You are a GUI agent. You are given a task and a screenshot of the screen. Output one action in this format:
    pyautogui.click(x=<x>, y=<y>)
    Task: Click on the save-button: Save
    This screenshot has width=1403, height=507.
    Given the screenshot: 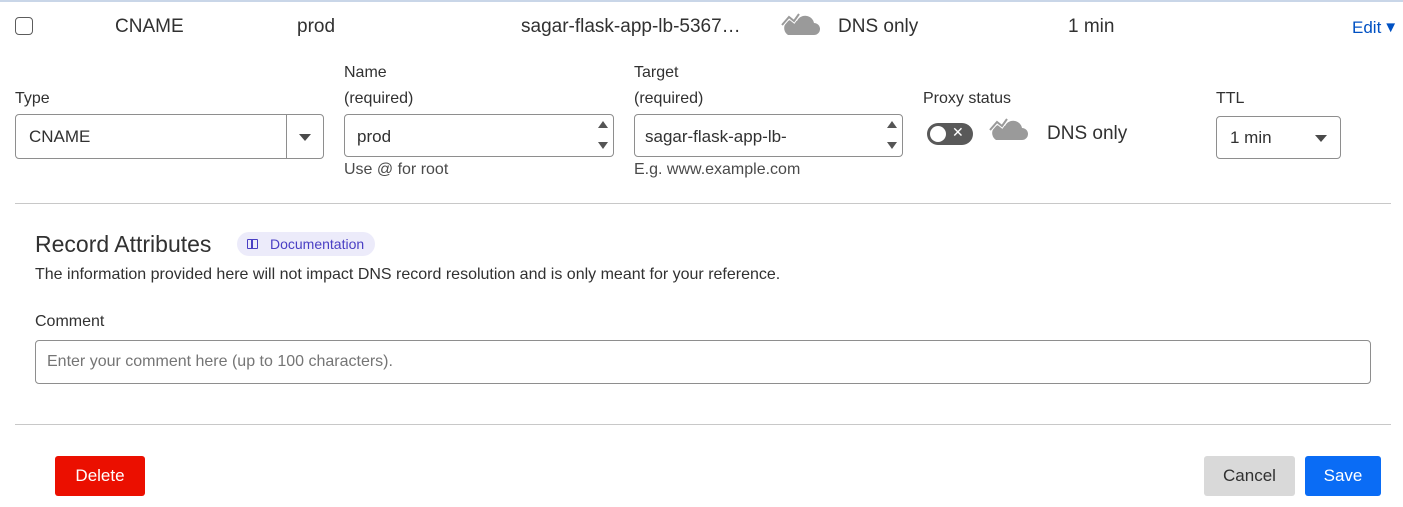 What is the action you would take?
    pyautogui.click(x=1343, y=476)
    